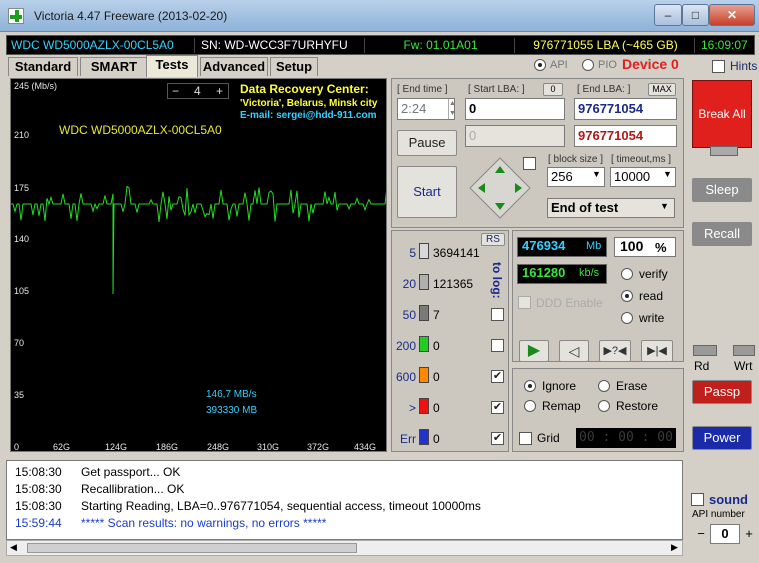  Describe the element at coordinates (722, 234) in the screenshot. I see `recall-button: Recall` at that location.